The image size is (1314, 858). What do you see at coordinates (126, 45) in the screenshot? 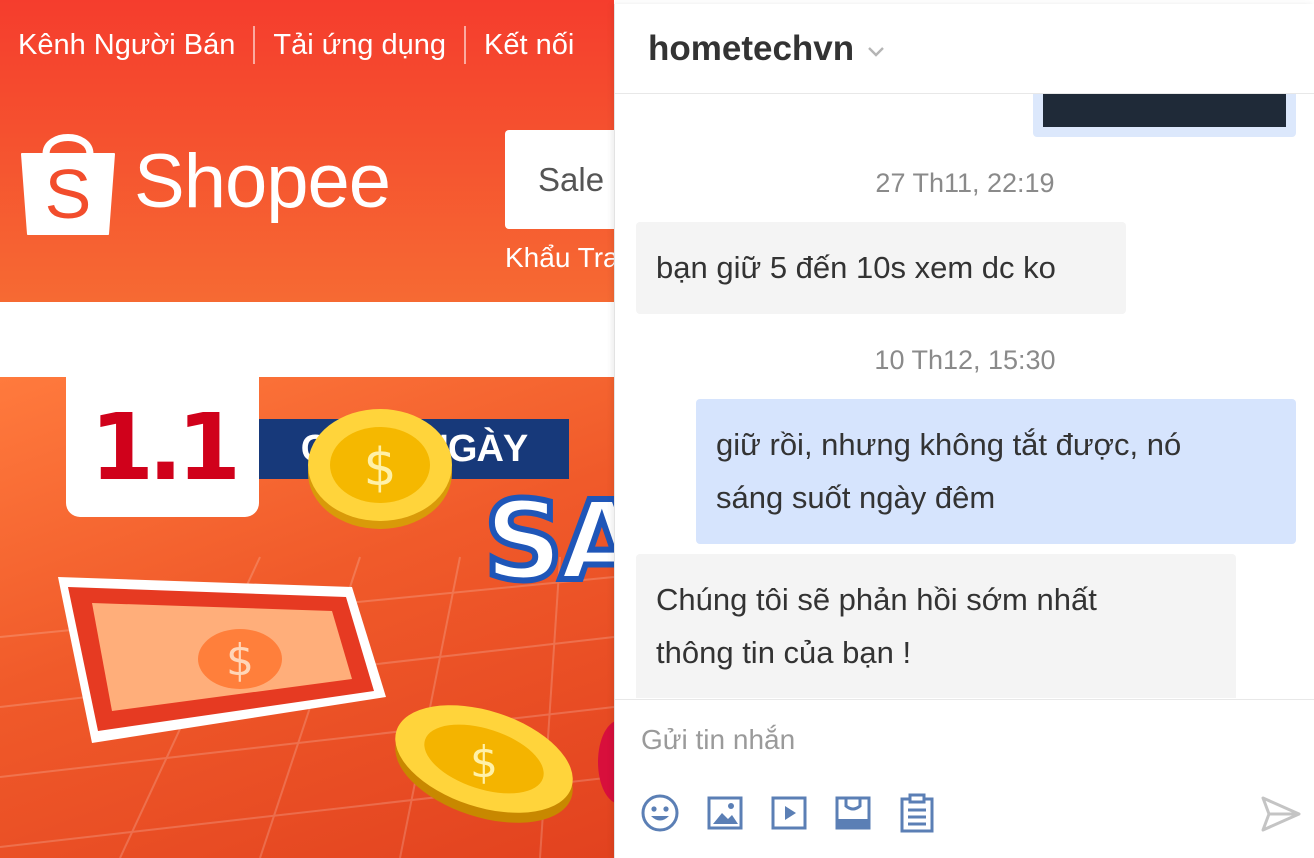
I see `seller-channel-link: Kênh Người Bán` at bounding box center [126, 45].